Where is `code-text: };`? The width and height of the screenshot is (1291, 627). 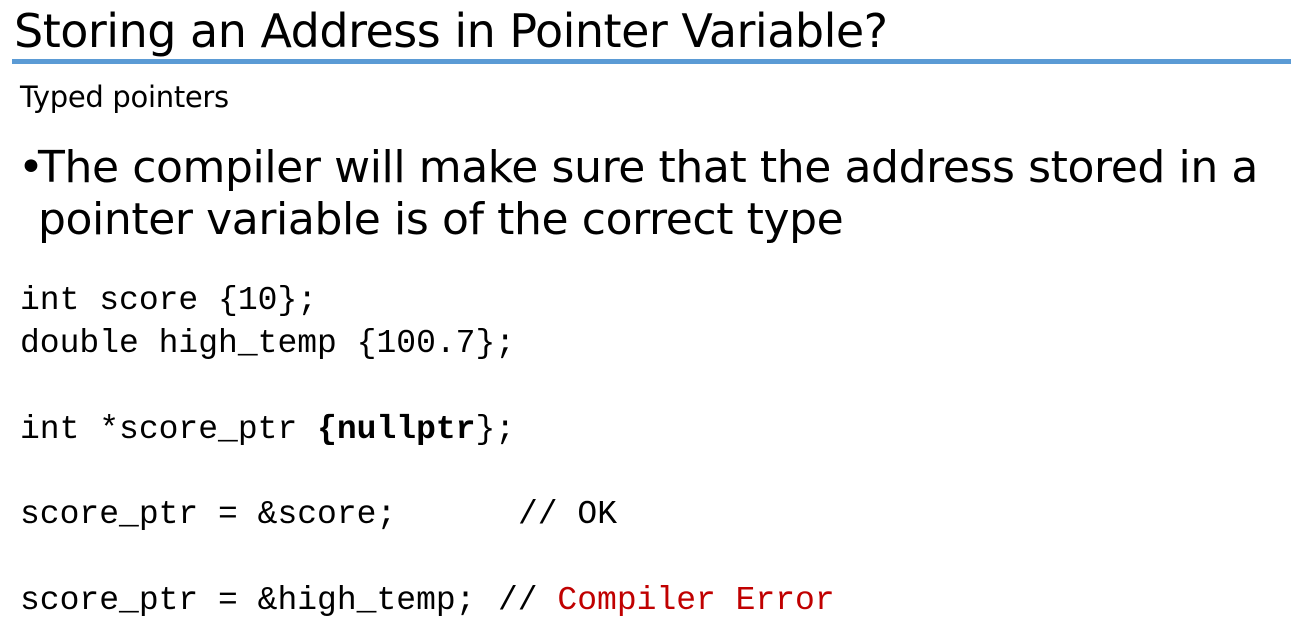
code-text: }; is located at coordinates (495, 429).